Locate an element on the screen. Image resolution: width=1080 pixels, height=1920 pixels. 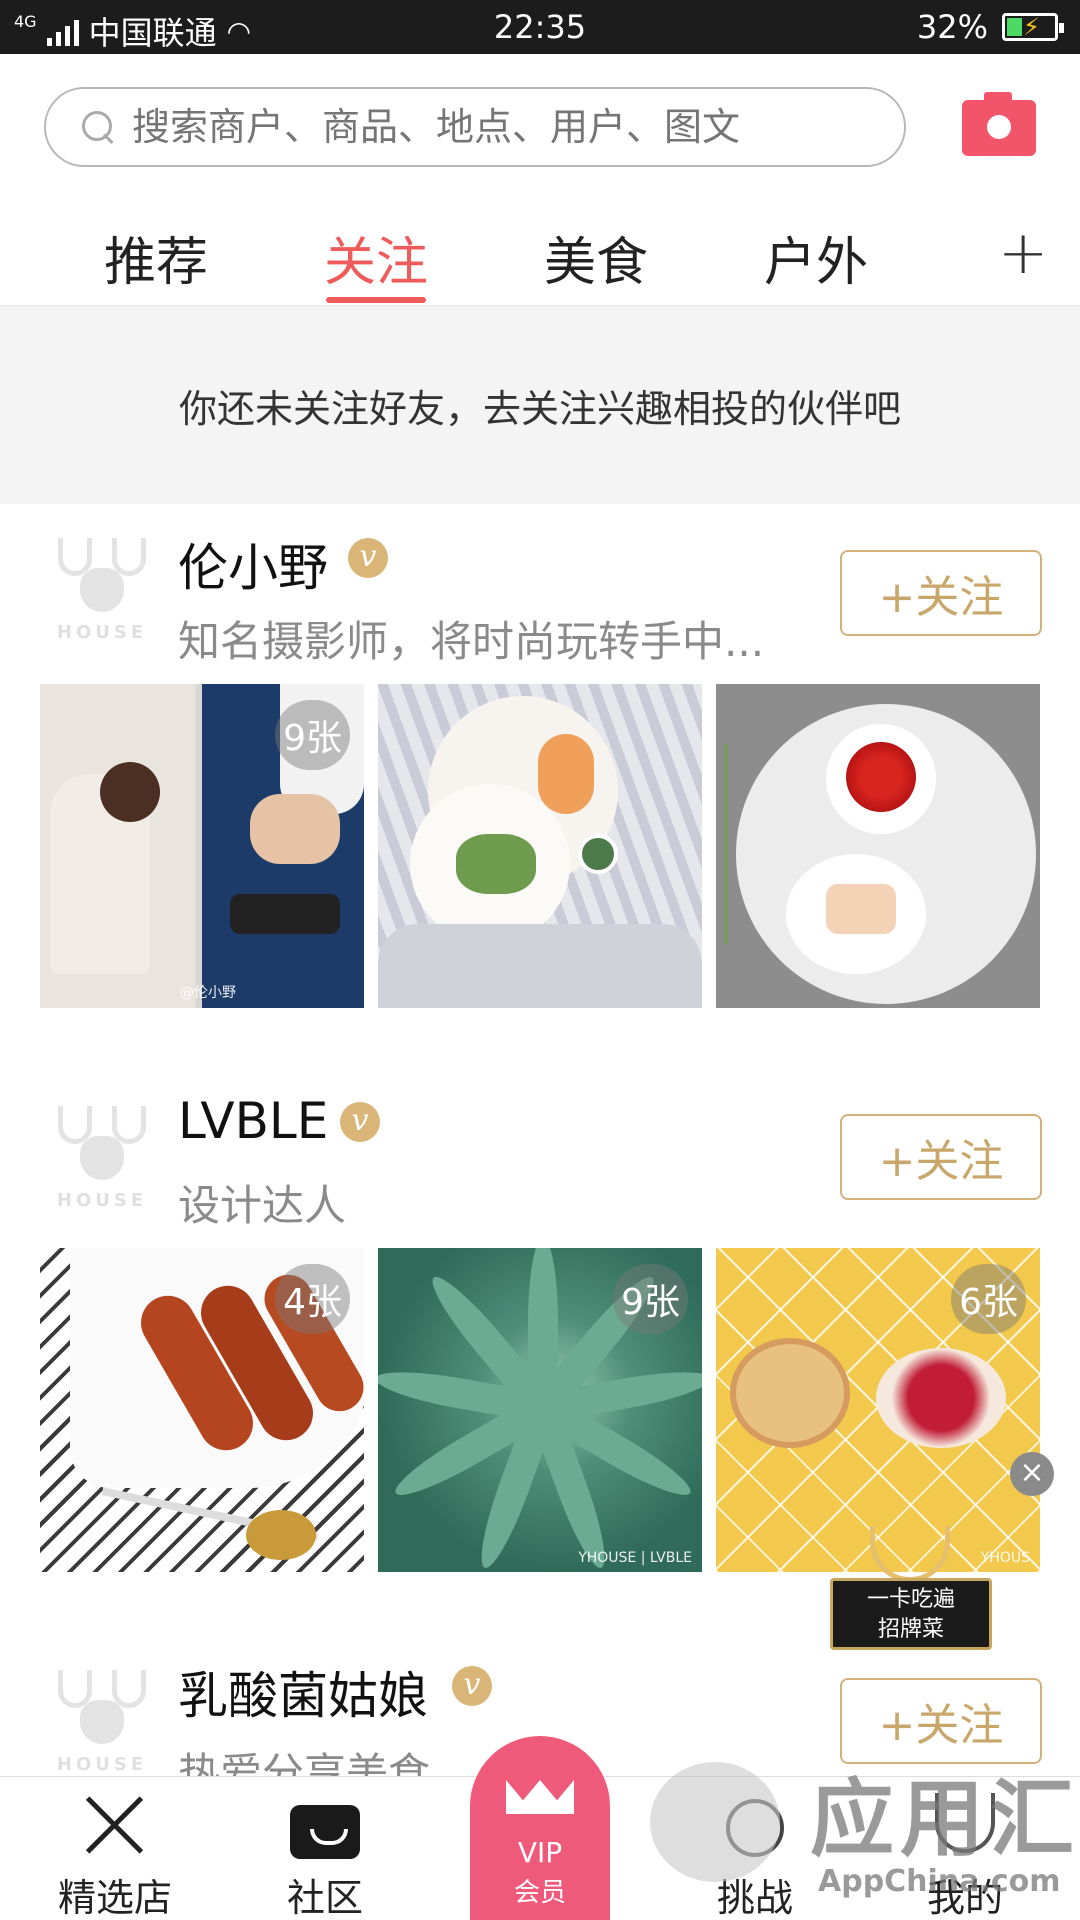
photo-count-badge: 6张 is located at coordinates (988, 1299).